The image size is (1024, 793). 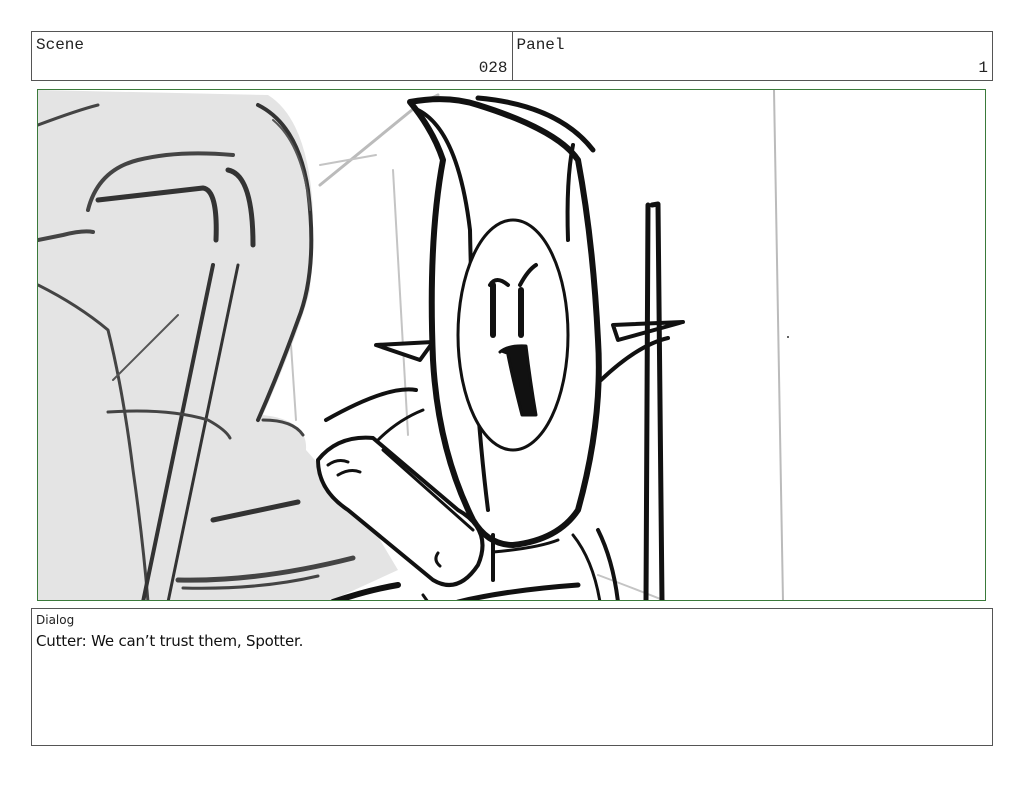 I want to click on panel-number: 1, so click(x=983, y=68).